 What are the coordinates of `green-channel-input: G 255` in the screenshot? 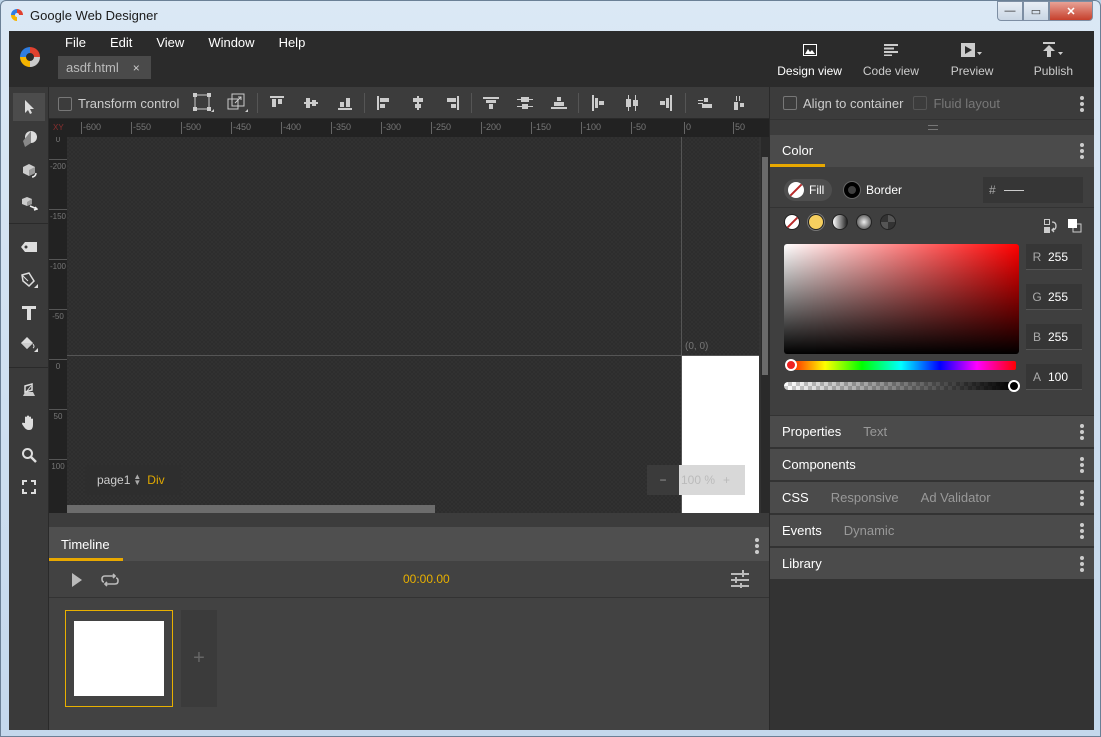 It's located at (1054, 297).